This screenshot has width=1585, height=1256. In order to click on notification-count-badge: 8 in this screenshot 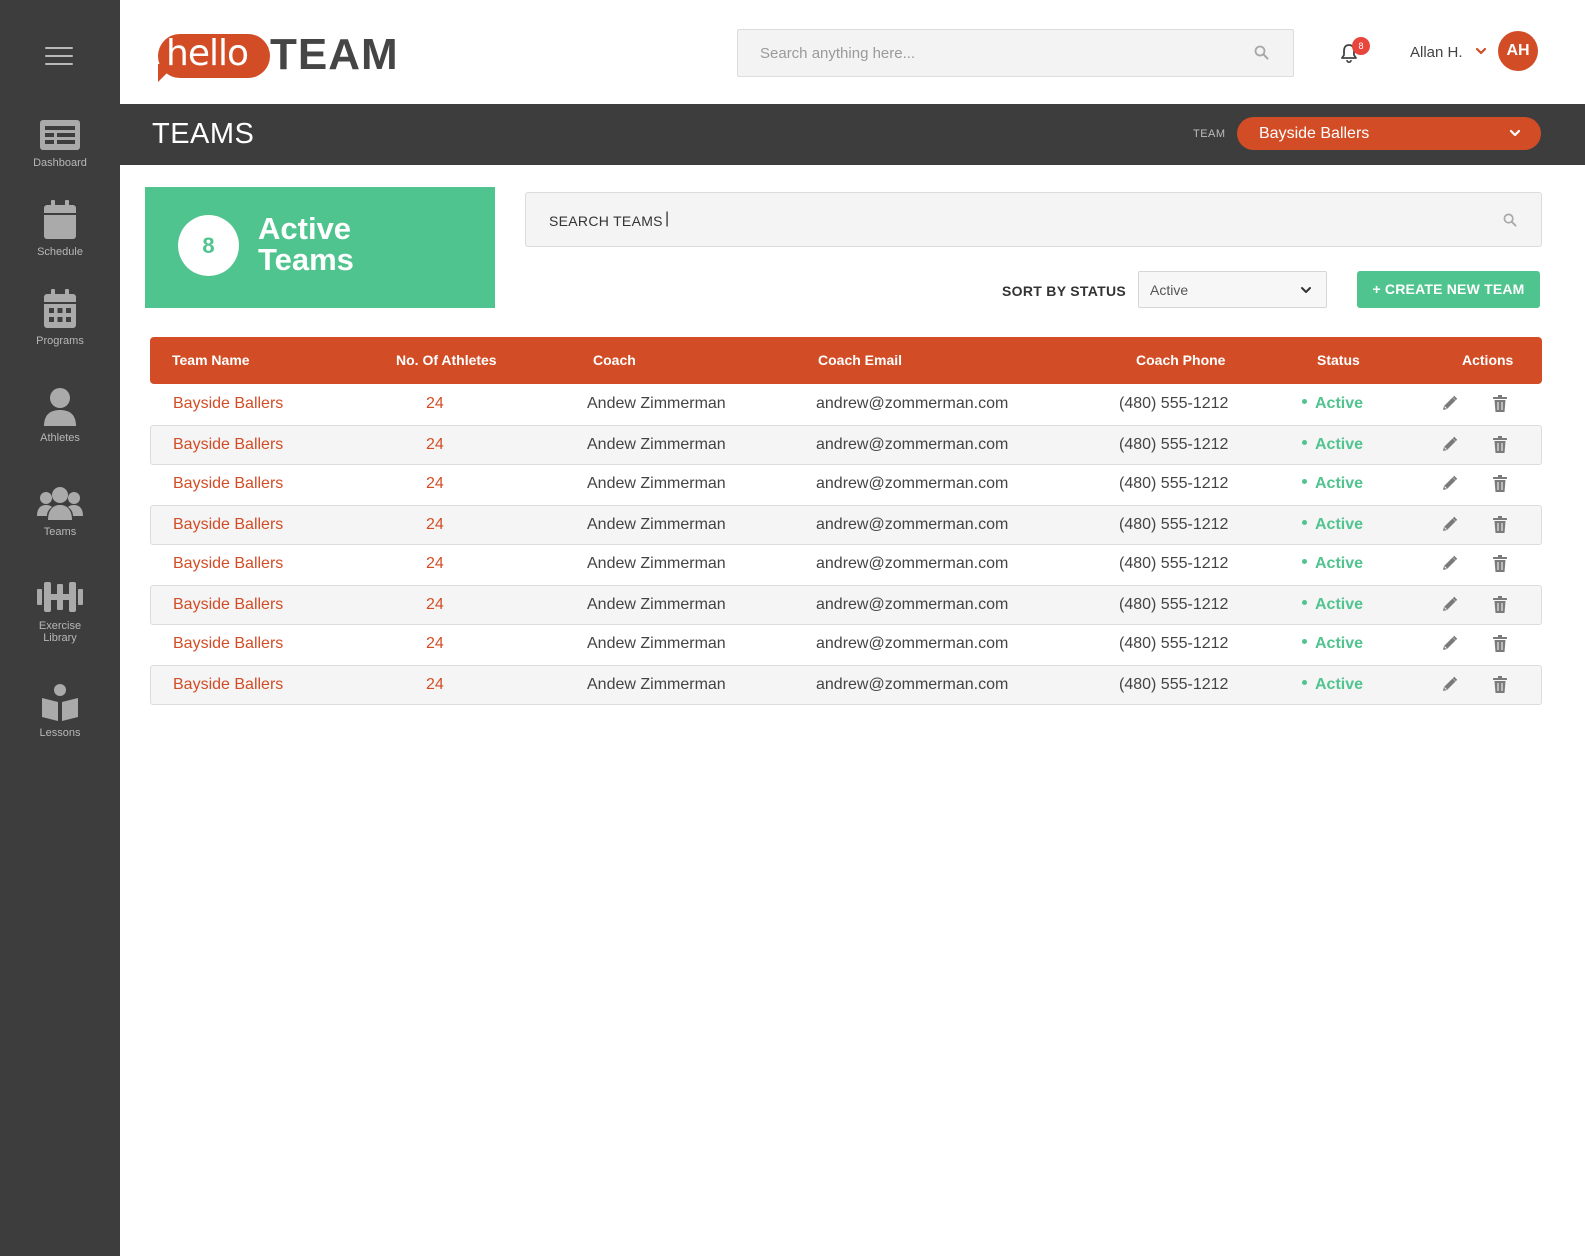, I will do `click(1361, 46)`.